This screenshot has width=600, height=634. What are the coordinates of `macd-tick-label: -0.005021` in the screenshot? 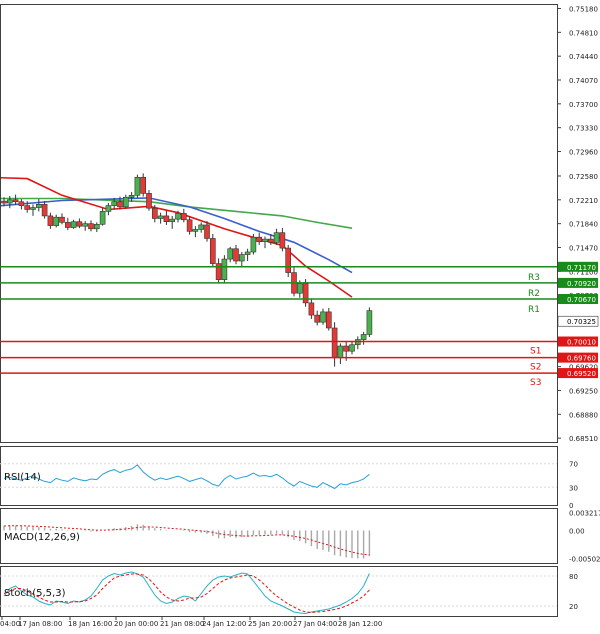 It's located at (584, 560).